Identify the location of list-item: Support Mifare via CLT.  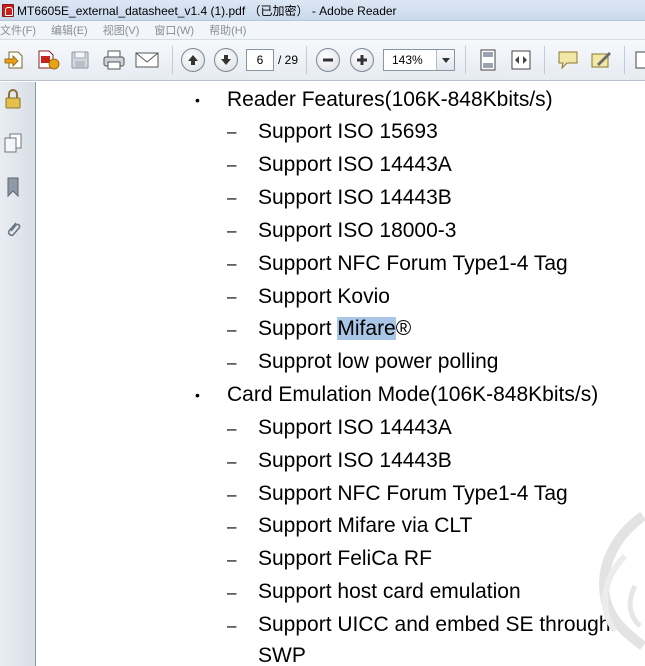
(365, 525).